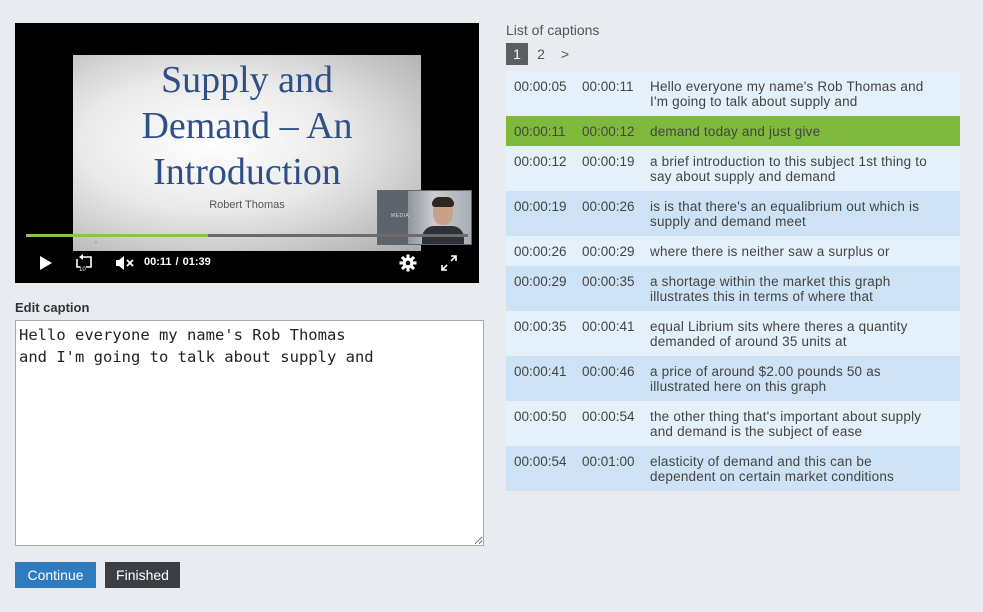 Image resolution: width=983 pixels, height=612 pixels. Describe the element at coordinates (608, 206) in the screenshot. I see `caption-end: 00:00:26` at that location.